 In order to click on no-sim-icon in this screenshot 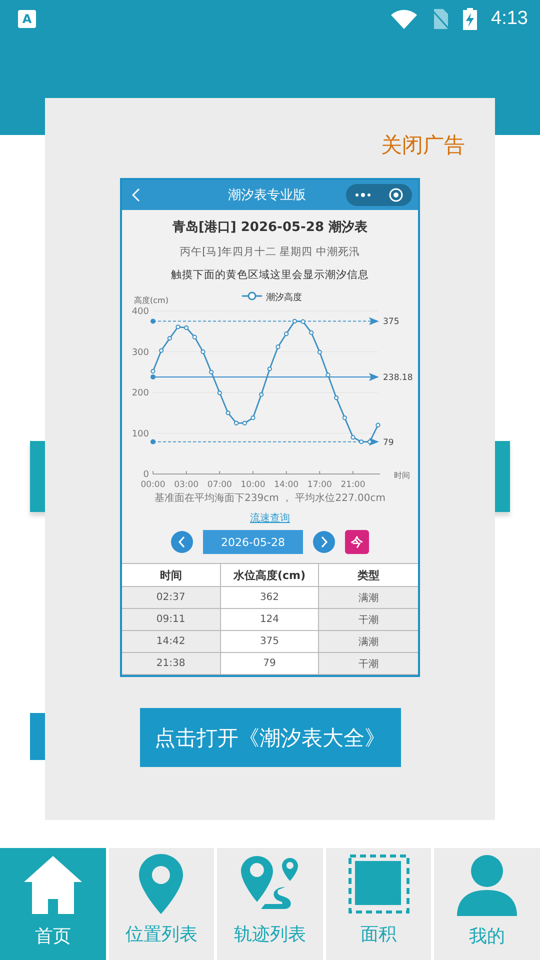, I will do `click(440, 19)`.